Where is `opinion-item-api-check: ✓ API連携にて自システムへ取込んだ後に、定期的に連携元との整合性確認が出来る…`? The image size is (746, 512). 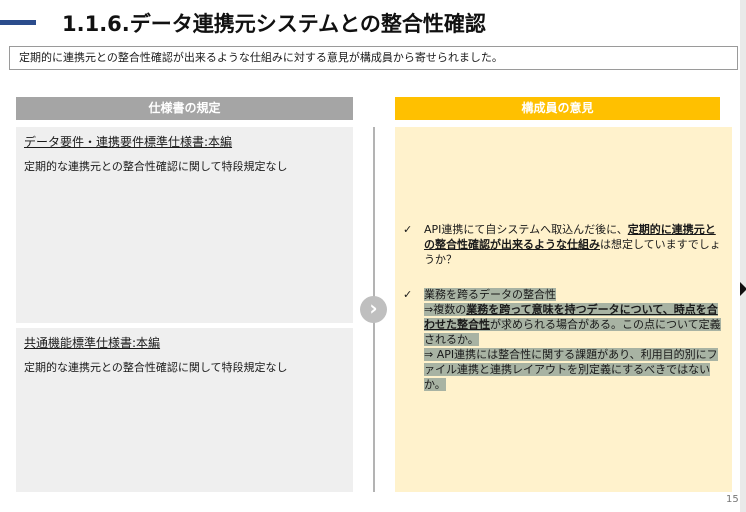 opinion-item-api-check: ✓ API連携にて自システムへ取込んだ後に、定期的に連携元との整合性確認が出来る… is located at coordinates (564, 244).